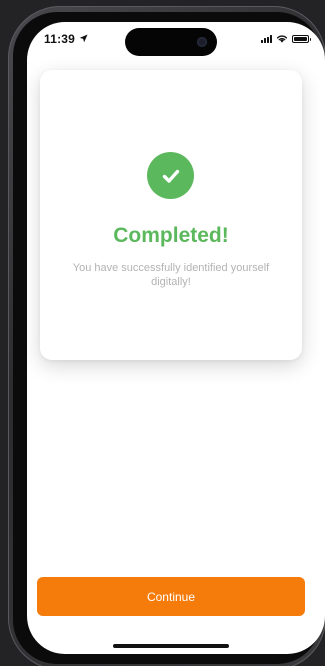 The height and width of the screenshot is (666, 325). I want to click on checkmark-circle-icon, so click(170, 175).